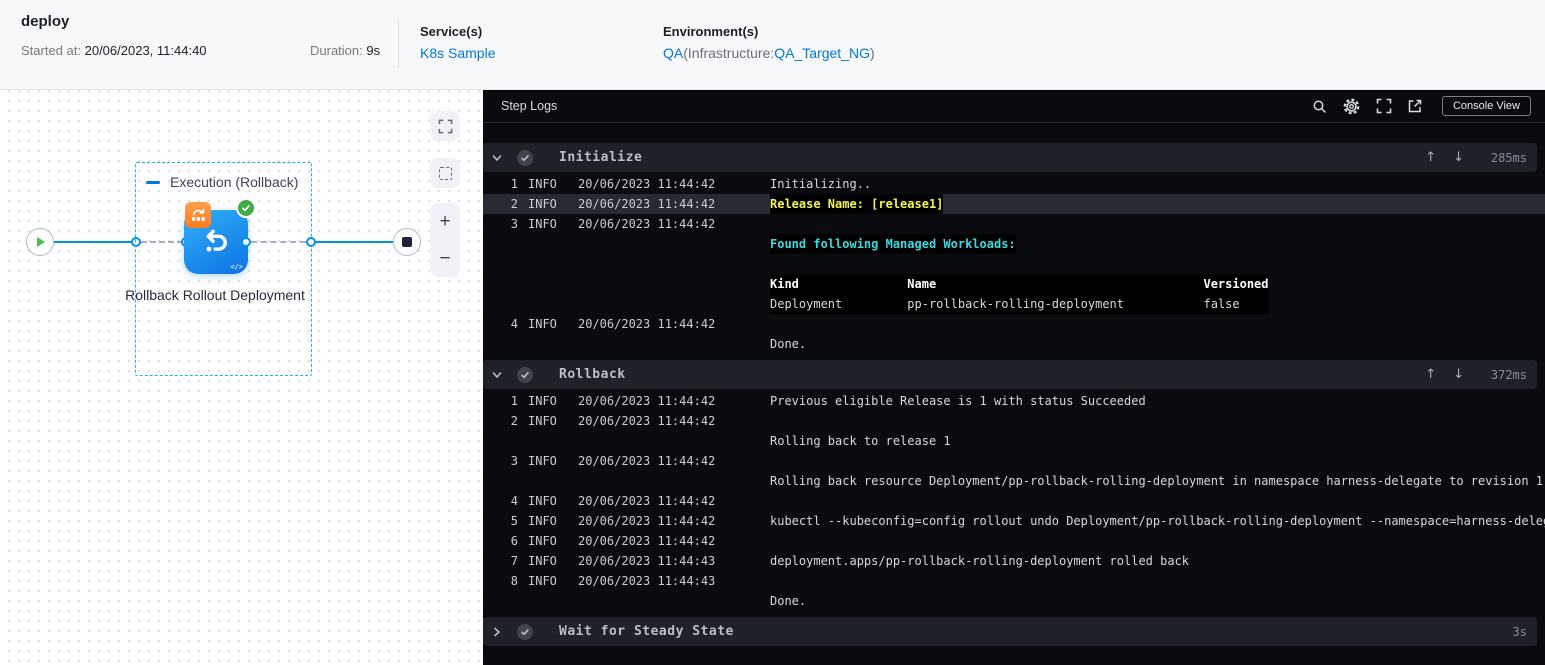 This screenshot has width=1545, height=665. What do you see at coordinates (1519, 631) in the screenshot?
I see `step-duration: 3s` at bounding box center [1519, 631].